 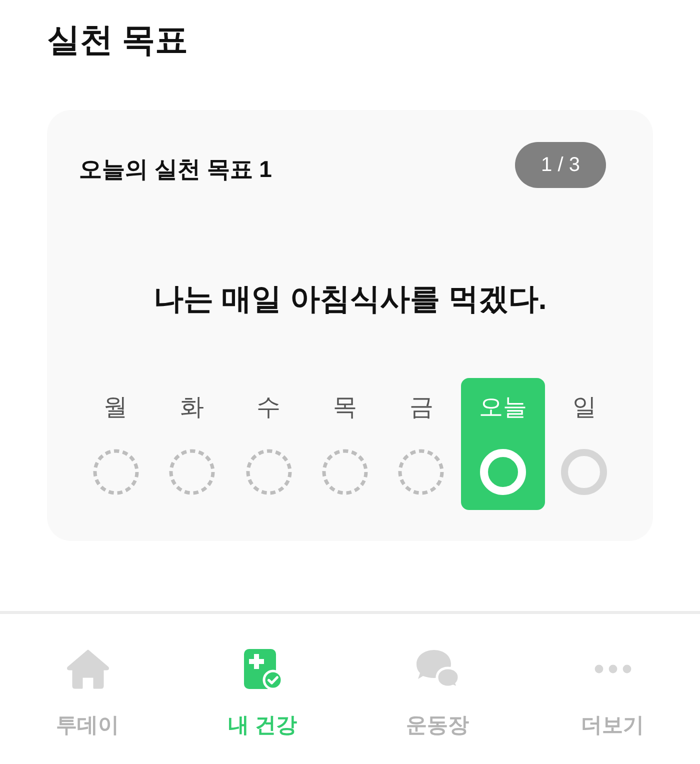 I want to click on home-icon, so click(x=88, y=669).